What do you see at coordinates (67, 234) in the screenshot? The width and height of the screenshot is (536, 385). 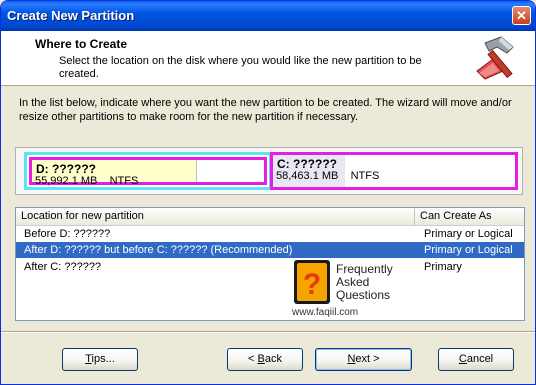 I see `row-location: Before D: ??????` at bounding box center [67, 234].